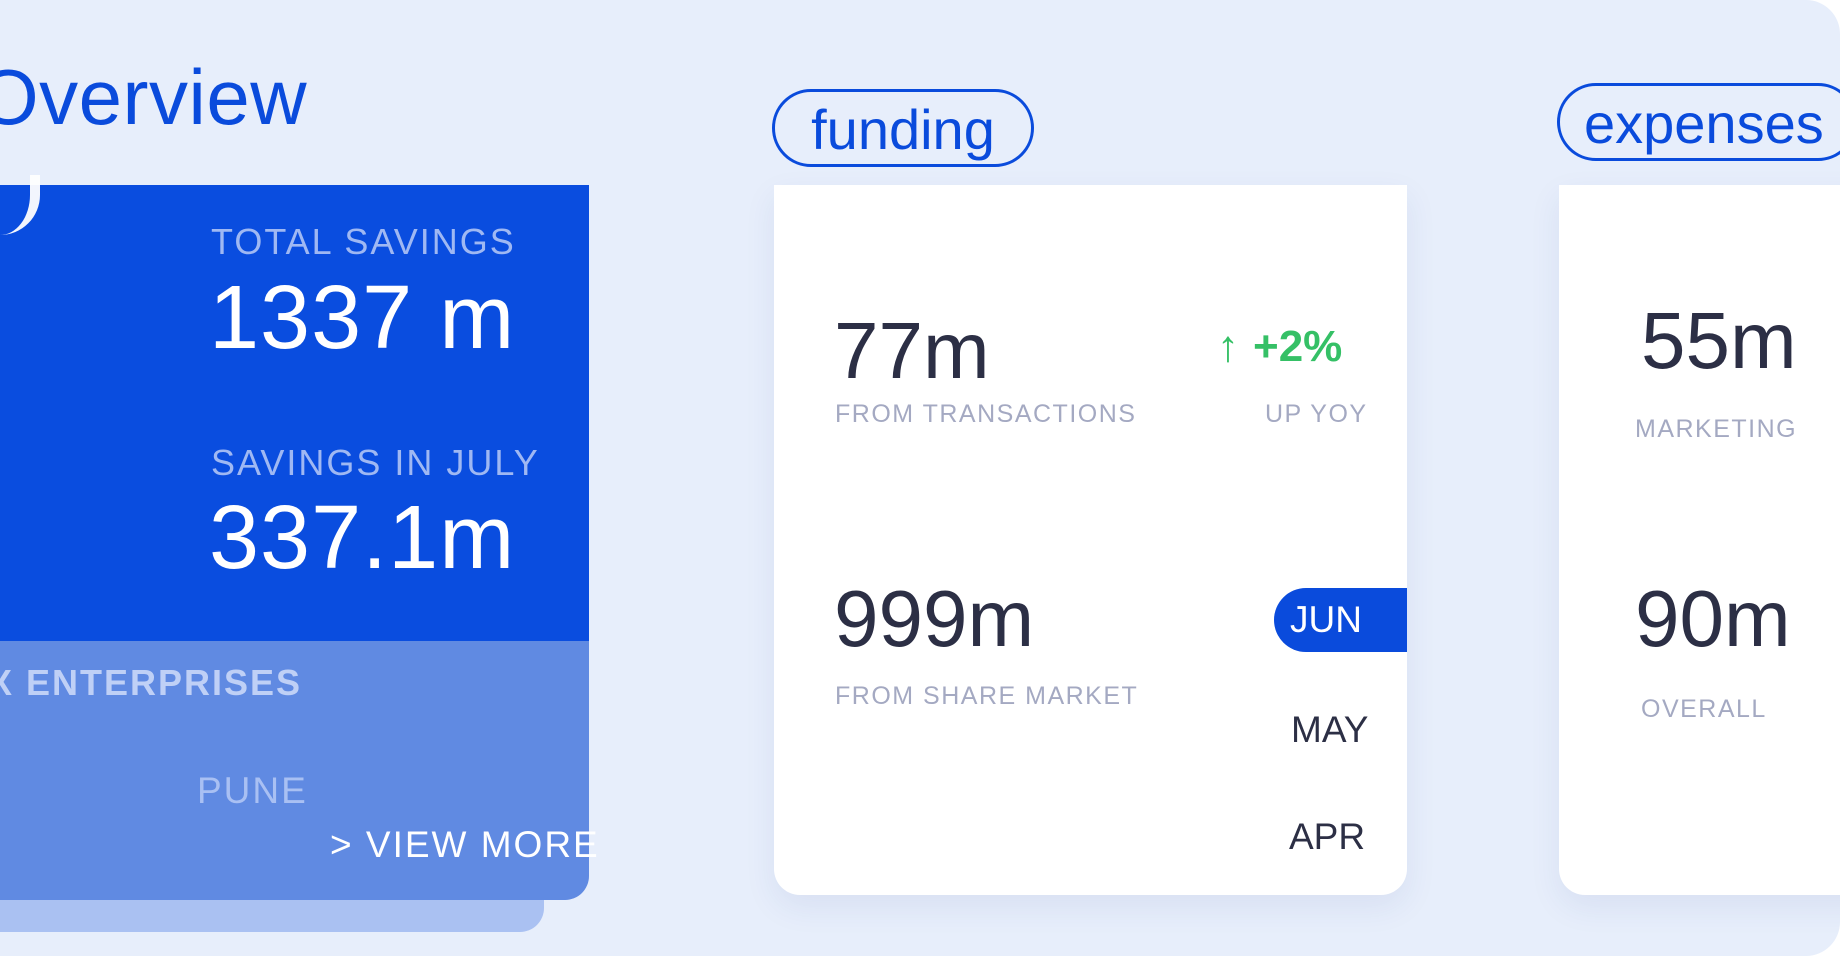 This screenshot has height=956, width=1840. What do you see at coordinates (465, 845) in the screenshot?
I see `view-more-link: > VIEW MORE` at bounding box center [465, 845].